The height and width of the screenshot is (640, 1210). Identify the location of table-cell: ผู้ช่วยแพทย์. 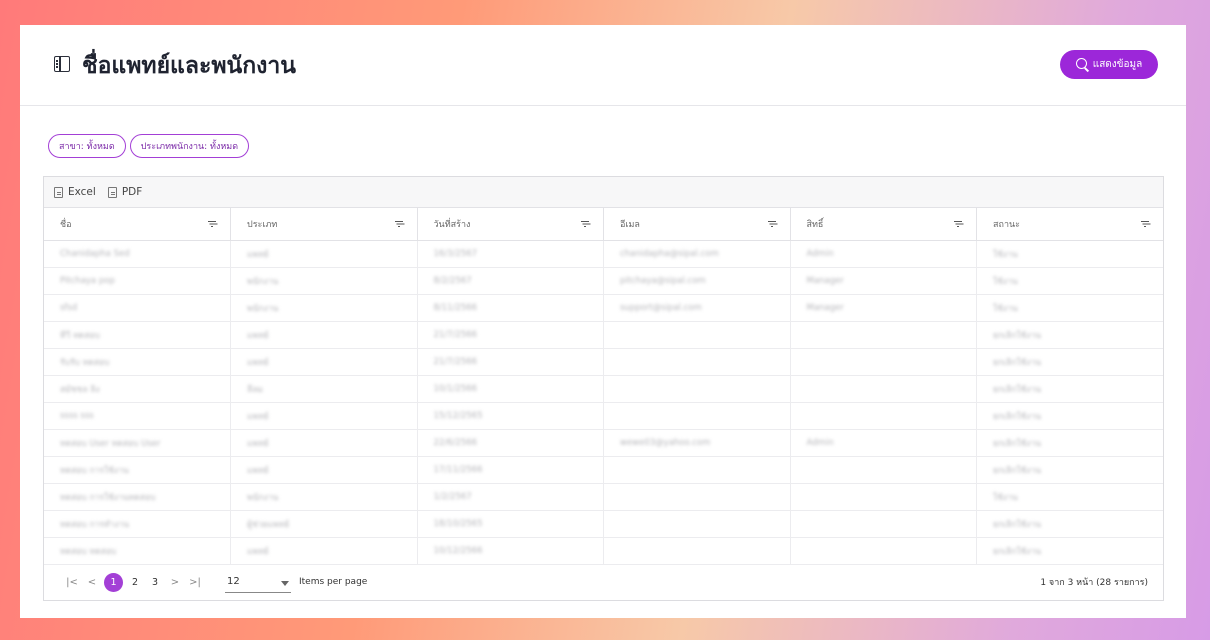
(324, 524).